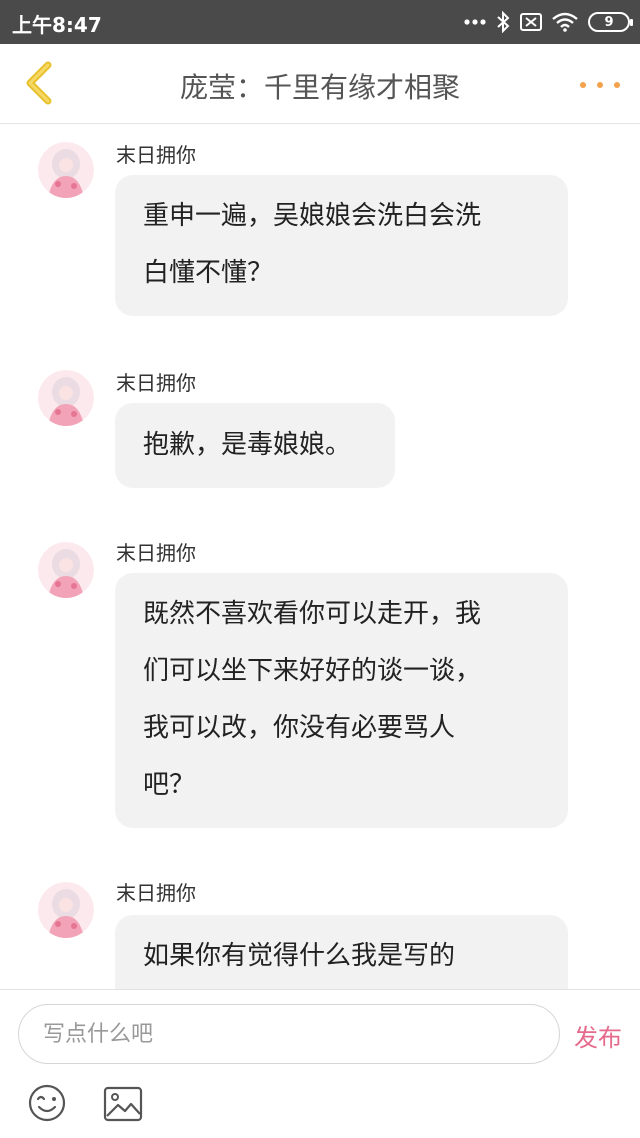  I want to click on emoji-icon, so click(47, 1103).